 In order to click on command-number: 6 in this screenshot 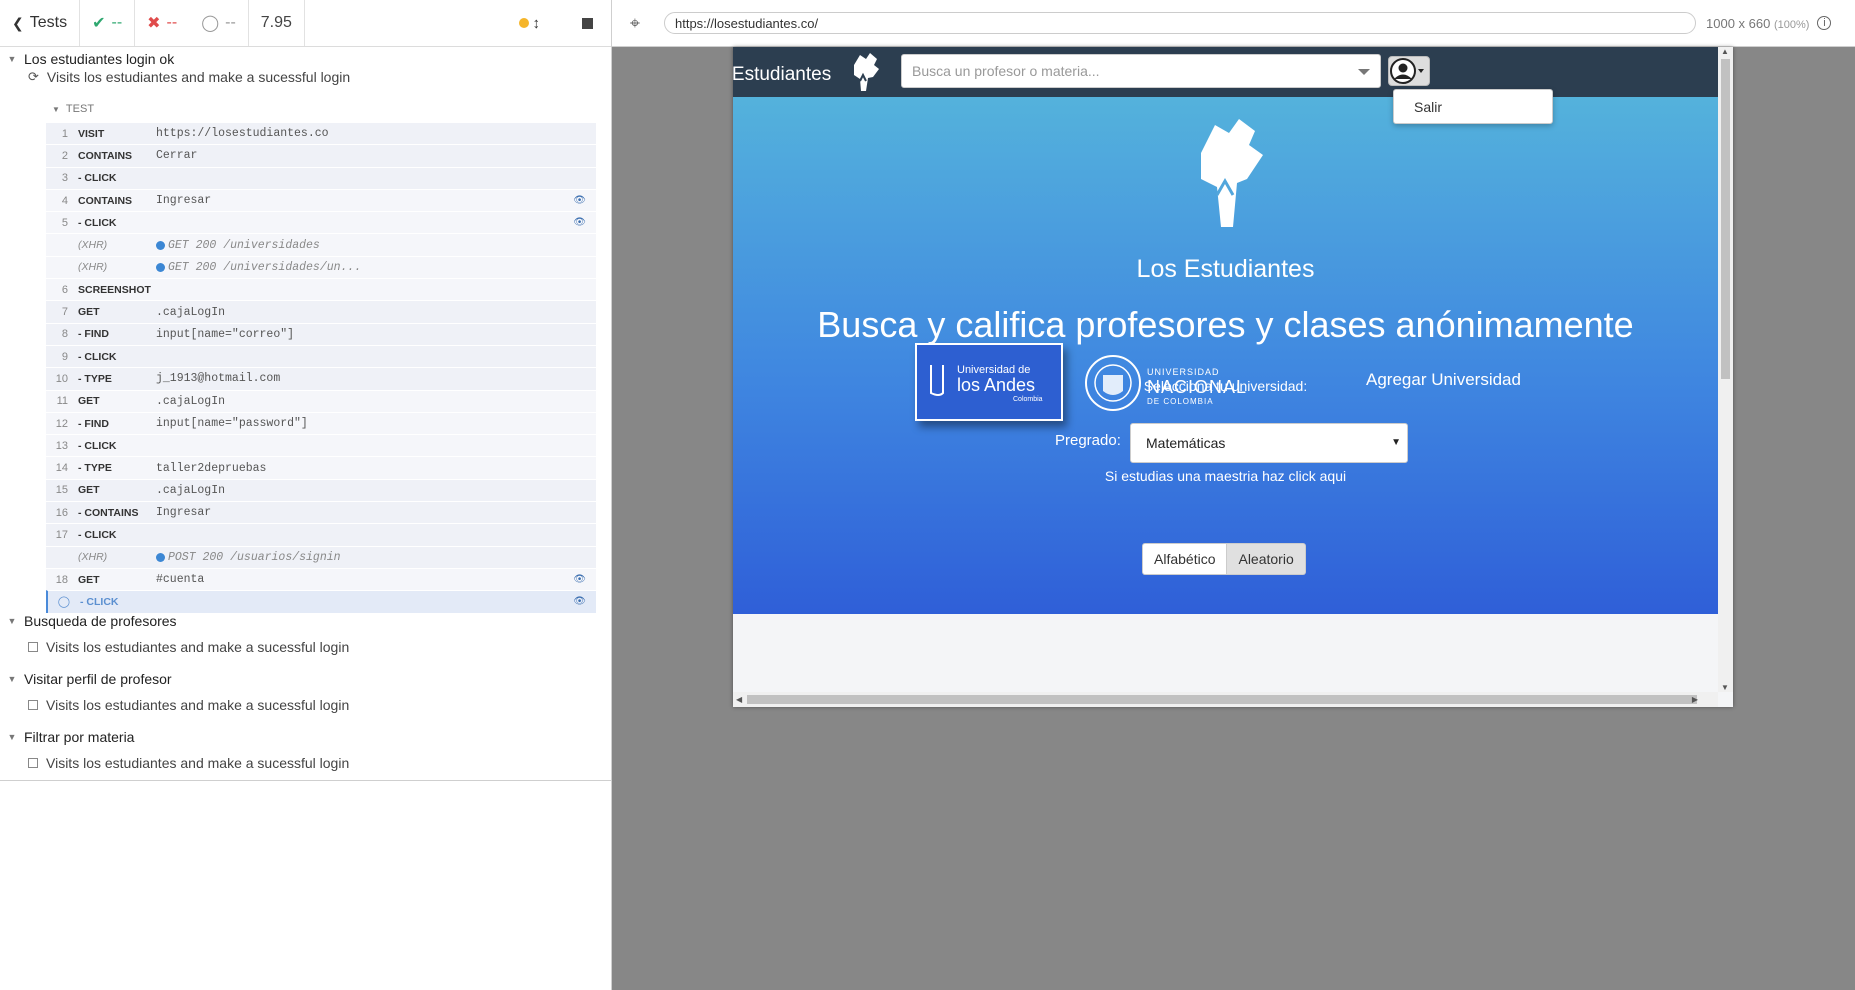, I will do `click(64, 289)`.